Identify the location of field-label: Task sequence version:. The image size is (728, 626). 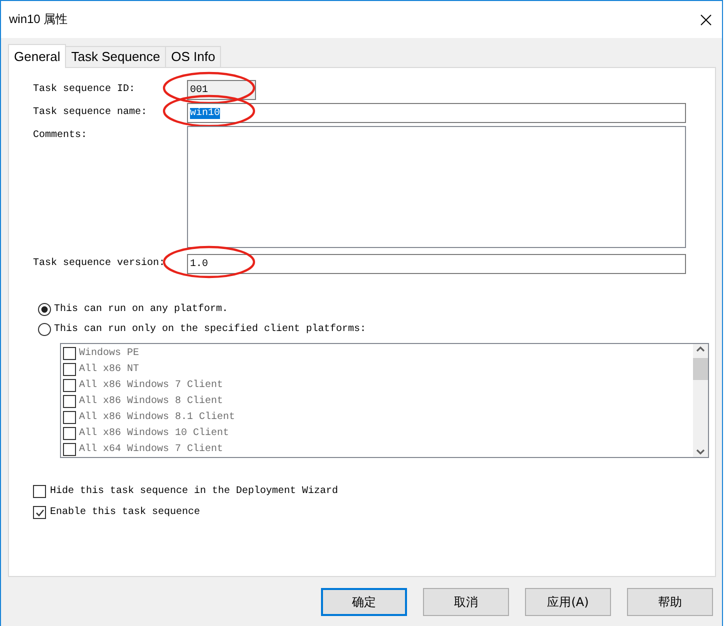
(99, 262).